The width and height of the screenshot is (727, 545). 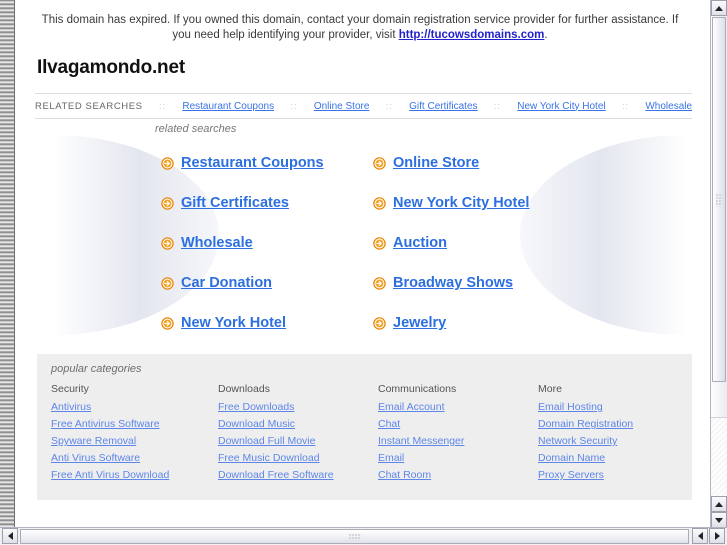 What do you see at coordinates (134, 475) in the screenshot?
I see `category-link-free-anti-virus-download: Free Anti Virus Download` at bounding box center [134, 475].